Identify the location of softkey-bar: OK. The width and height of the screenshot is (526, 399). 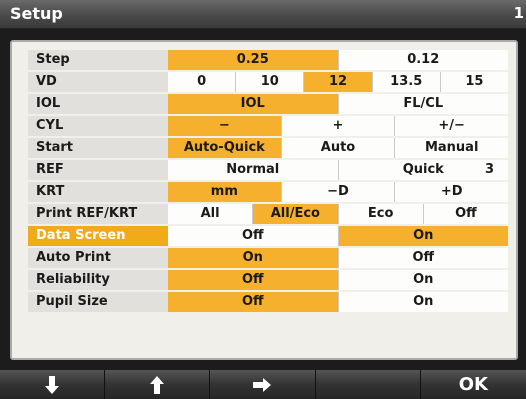
(263, 384).